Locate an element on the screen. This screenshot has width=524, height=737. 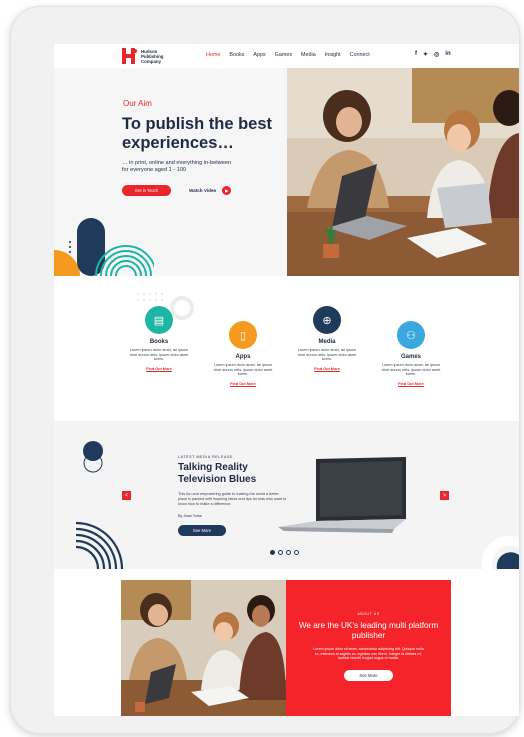
twitter-icon: ✦ is located at coordinates (425, 54).